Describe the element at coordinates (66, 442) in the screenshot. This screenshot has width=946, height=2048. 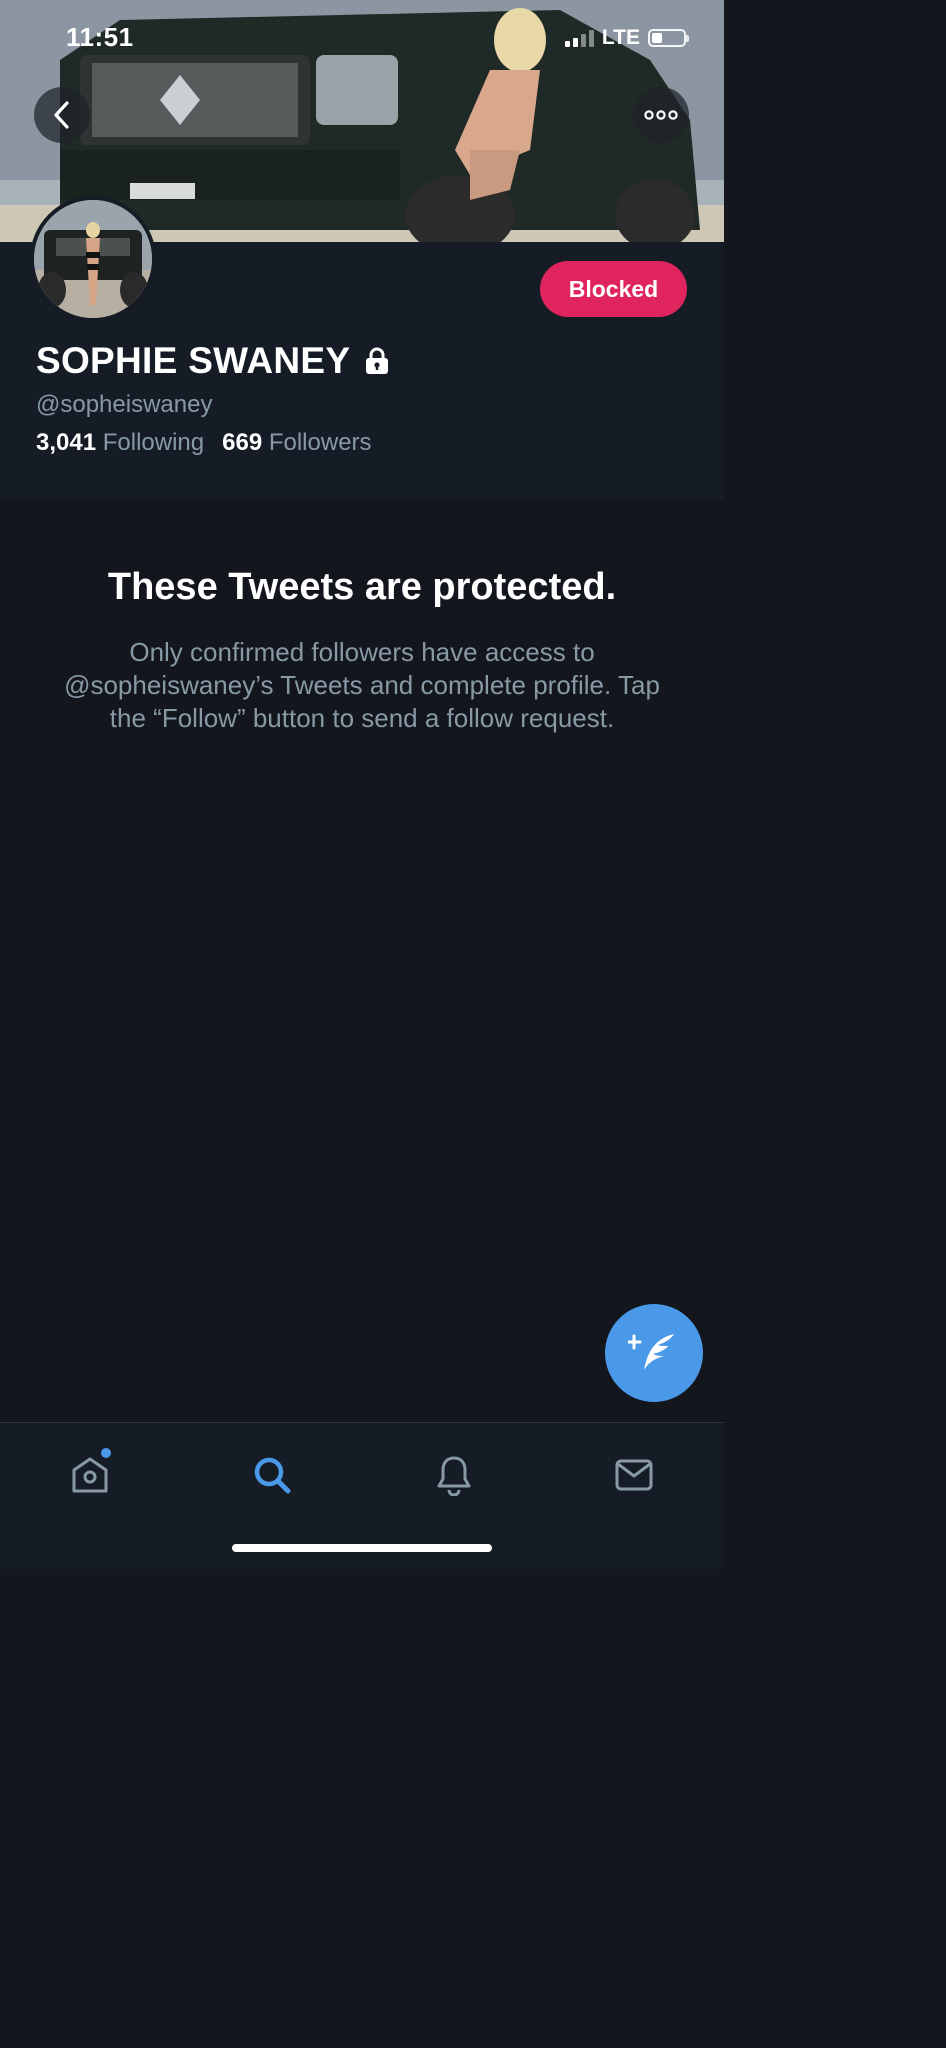
I see `following-count: 3,041` at that location.